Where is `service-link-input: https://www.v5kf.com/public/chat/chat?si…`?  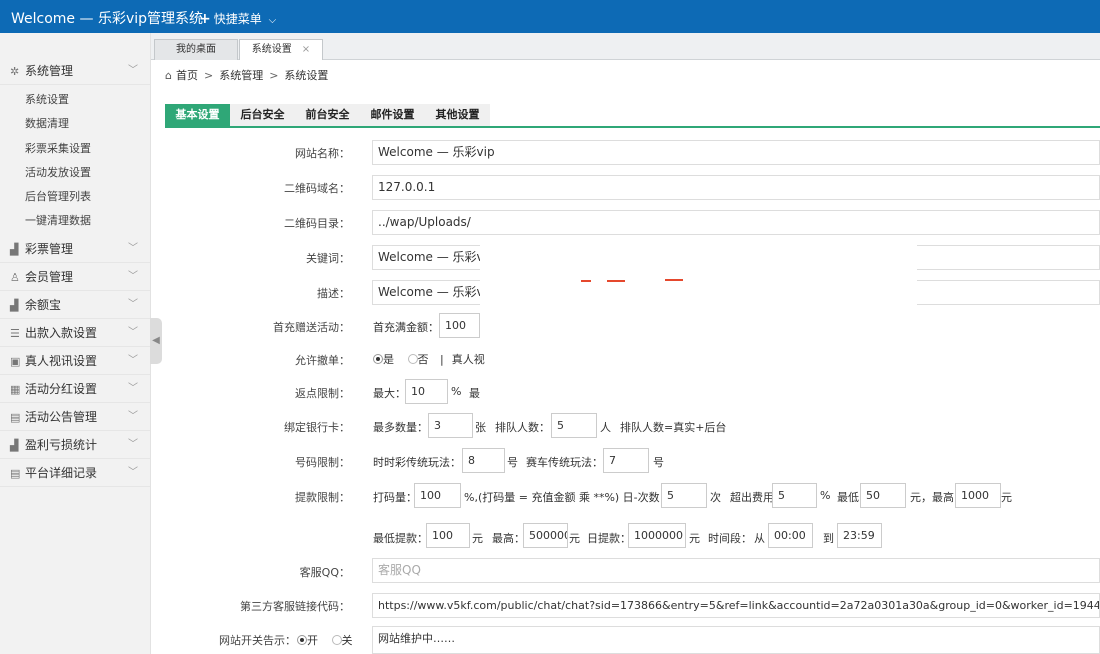
service-link-input: https://www.v5kf.com/public/chat/chat?si… is located at coordinates (736, 605).